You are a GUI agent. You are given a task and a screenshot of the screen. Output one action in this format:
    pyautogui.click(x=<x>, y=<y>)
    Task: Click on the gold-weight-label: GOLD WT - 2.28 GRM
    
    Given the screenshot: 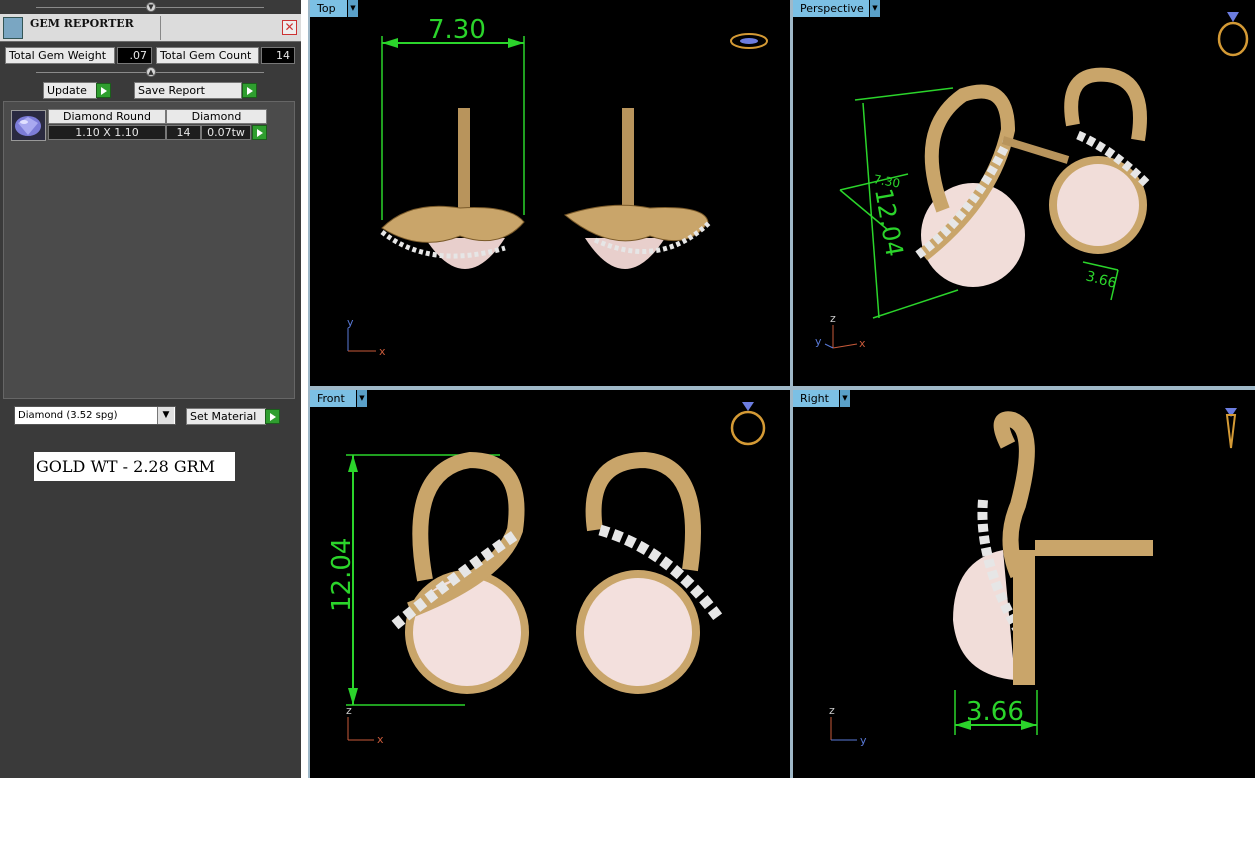 What is the action you would take?
    pyautogui.click(x=134, y=466)
    